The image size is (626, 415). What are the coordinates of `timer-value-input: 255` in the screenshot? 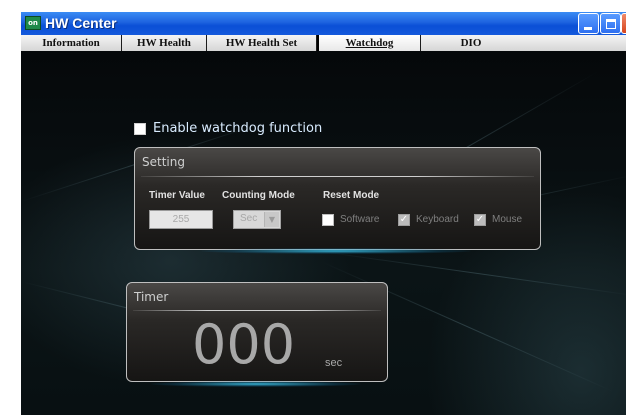 It's located at (181, 219).